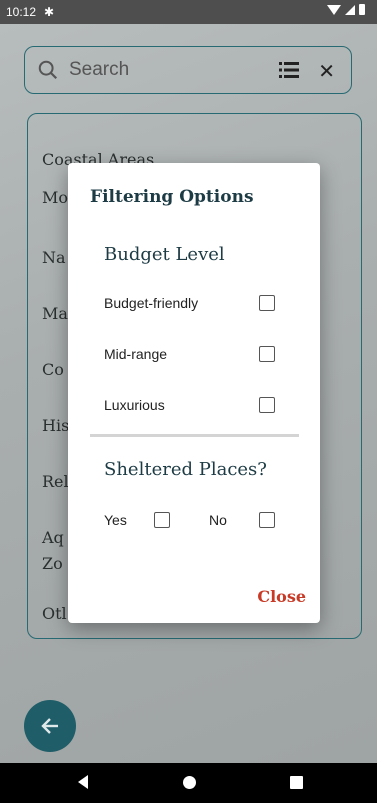 The height and width of the screenshot is (803, 377). What do you see at coordinates (172, 197) in the screenshot?
I see `dialog-title: Filtering Options` at bounding box center [172, 197].